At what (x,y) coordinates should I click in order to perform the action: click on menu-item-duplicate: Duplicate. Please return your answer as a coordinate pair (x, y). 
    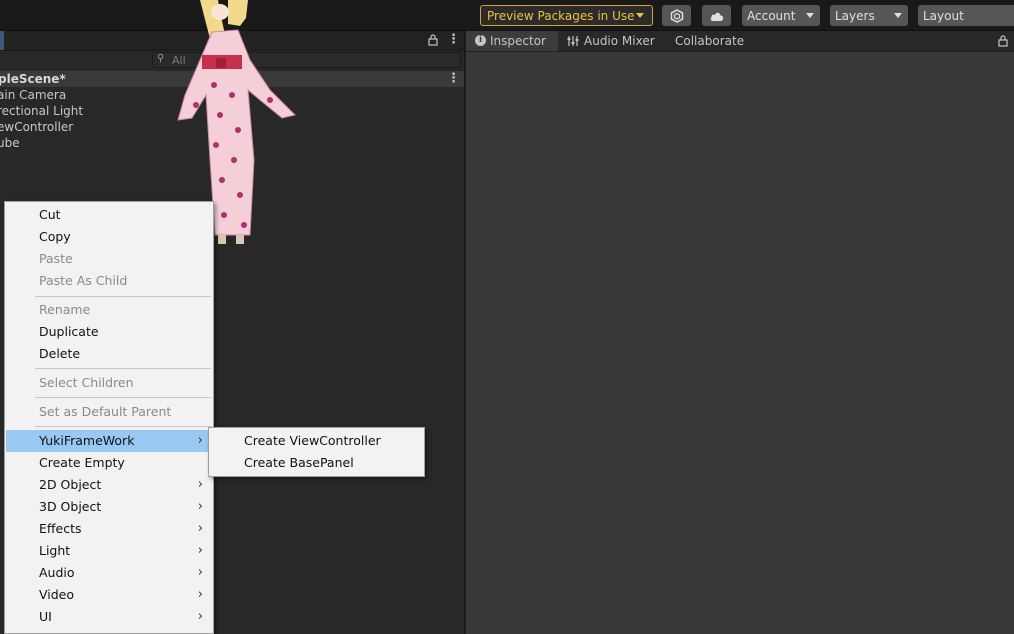
    Looking at the image, I should click on (109, 332).